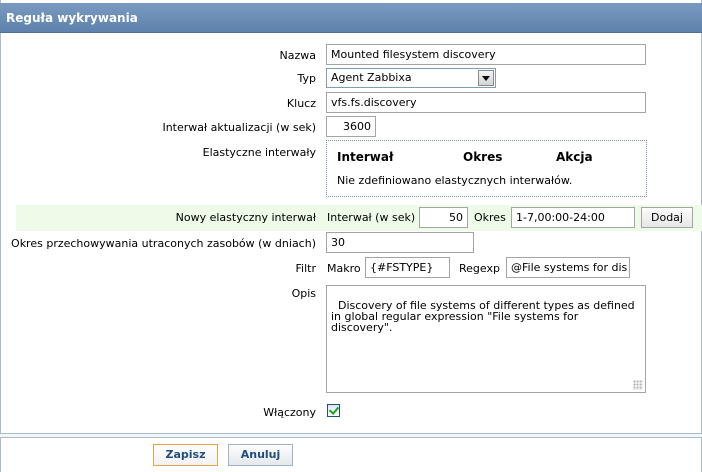  What do you see at coordinates (479, 268) in the screenshot?
I see `regexp-label: Regexp` at bounding box center [479, 268].